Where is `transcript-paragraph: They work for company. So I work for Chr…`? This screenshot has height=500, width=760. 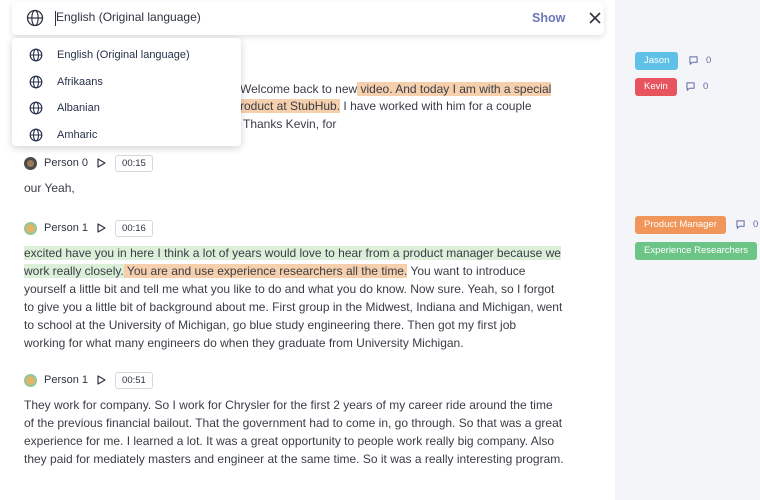
transcript-paragraph: They work for company. So I work for Chr… is located at coordinates (311, 432).